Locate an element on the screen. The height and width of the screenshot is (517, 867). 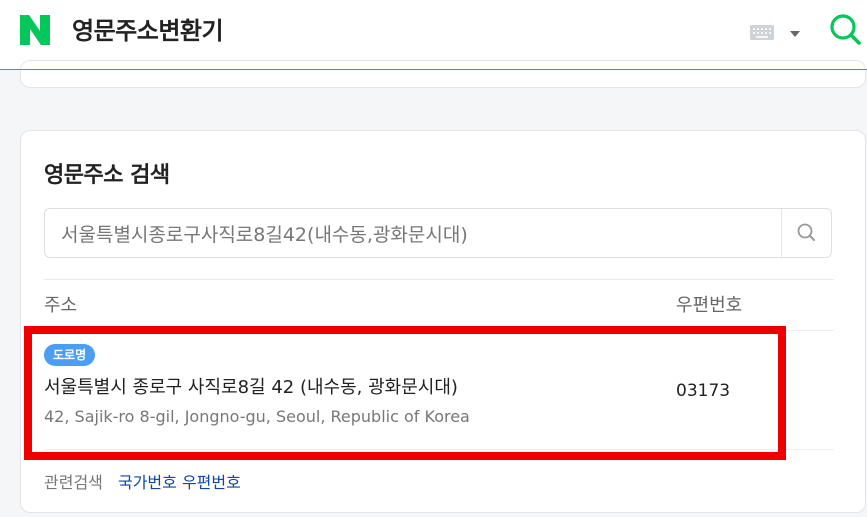
road-name-badge: 도로명 is located at coordinates (70, 355).